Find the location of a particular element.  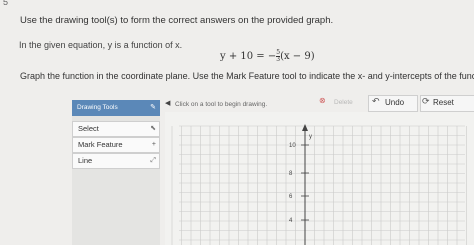

y-tick-label: 10 is located at coordinates (292, 146).